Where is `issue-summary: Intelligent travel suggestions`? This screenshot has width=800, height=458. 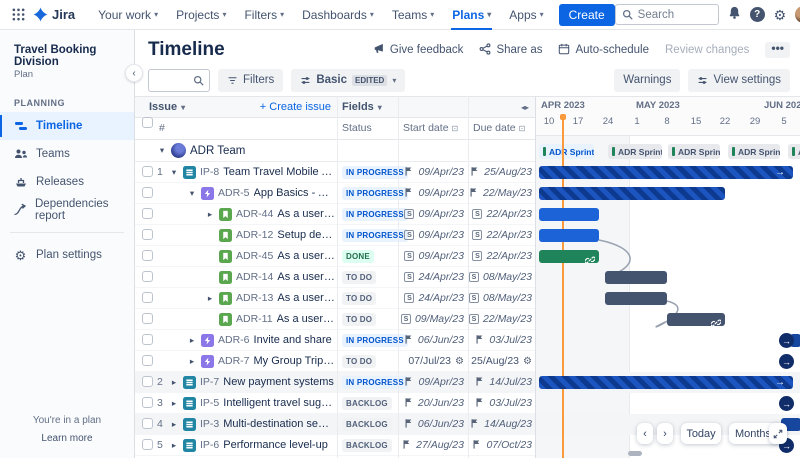 issue-summary: Intelligent travel suggestions is located at coordinates (279, 403).